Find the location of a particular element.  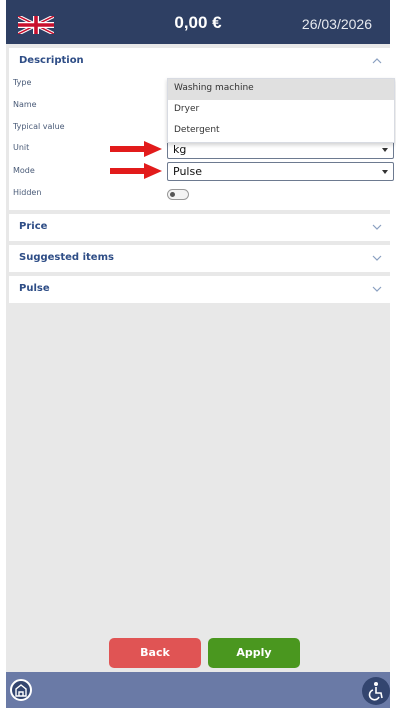

type-dropdown: Washing machine Dryer Detergent is located at coordinates (281, 110).